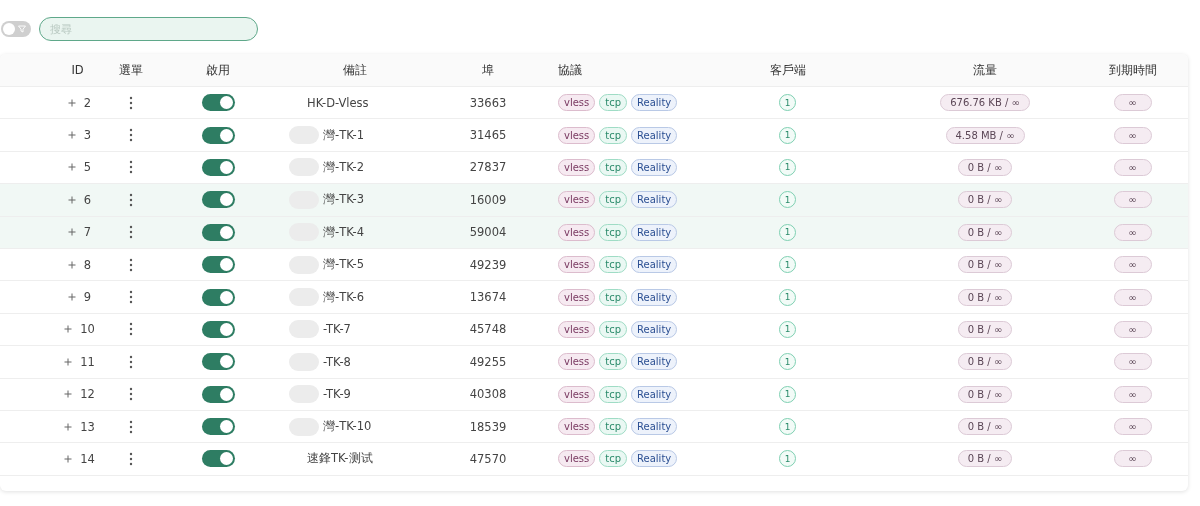 The image size is (1200, 506). What do you see at coordinates (343, 297) in the screenshot?
I see `remark-text: 灣-TK-6` at bounding box center [343, 297].